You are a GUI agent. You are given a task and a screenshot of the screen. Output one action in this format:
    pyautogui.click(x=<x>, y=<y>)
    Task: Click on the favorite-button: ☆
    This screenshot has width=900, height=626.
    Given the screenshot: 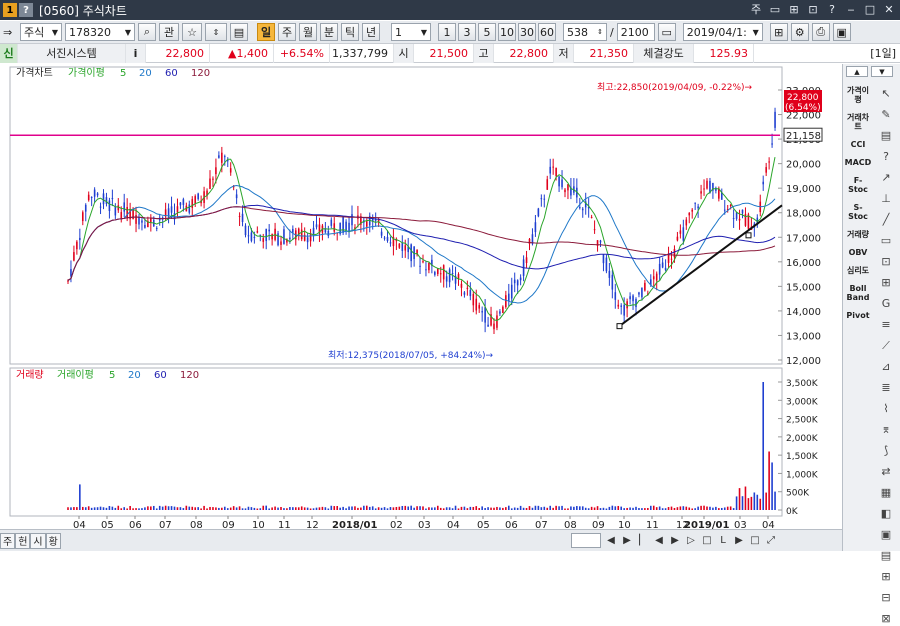 What is the action you would take?
    pyautogui.click(x=192, y=32)
    